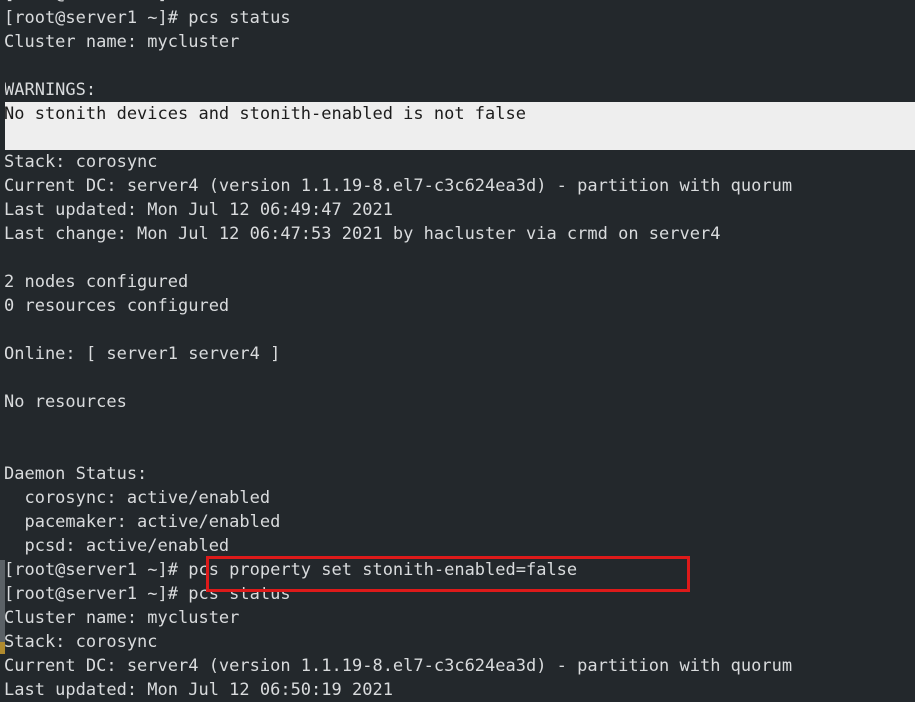 The height and width of the screenshot is (702, 915). What do you see at coordinates (65, 402) in the screenshot?
I see `terminal-line: No resources` at bounding box center [65, 402].